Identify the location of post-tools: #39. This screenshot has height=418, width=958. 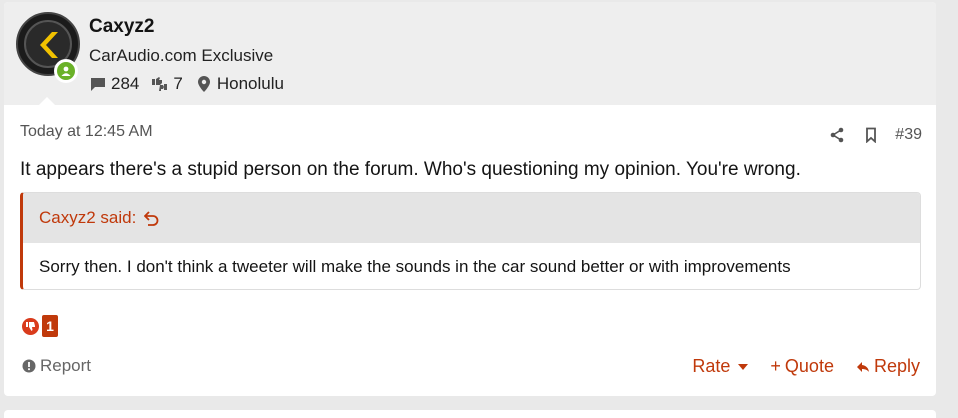
(866, 135).